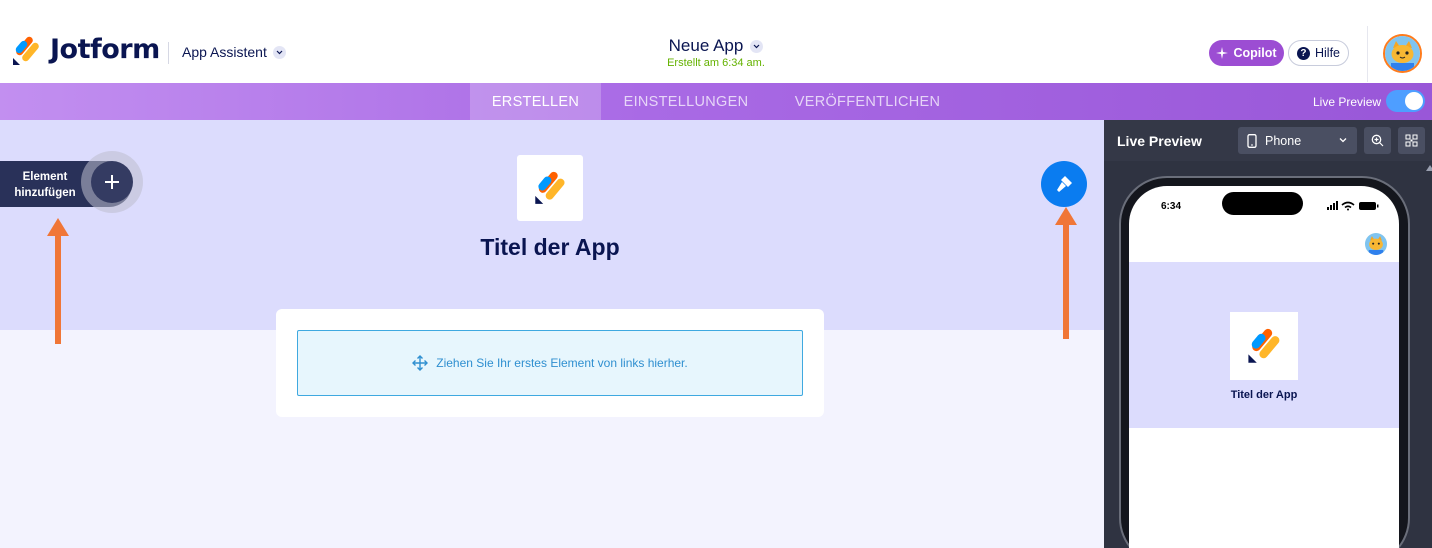  What do you see at coordinates (1171, 206) in the screenshot?
I see `phone-clock: 6:34` at bounding box center [1171, 206].